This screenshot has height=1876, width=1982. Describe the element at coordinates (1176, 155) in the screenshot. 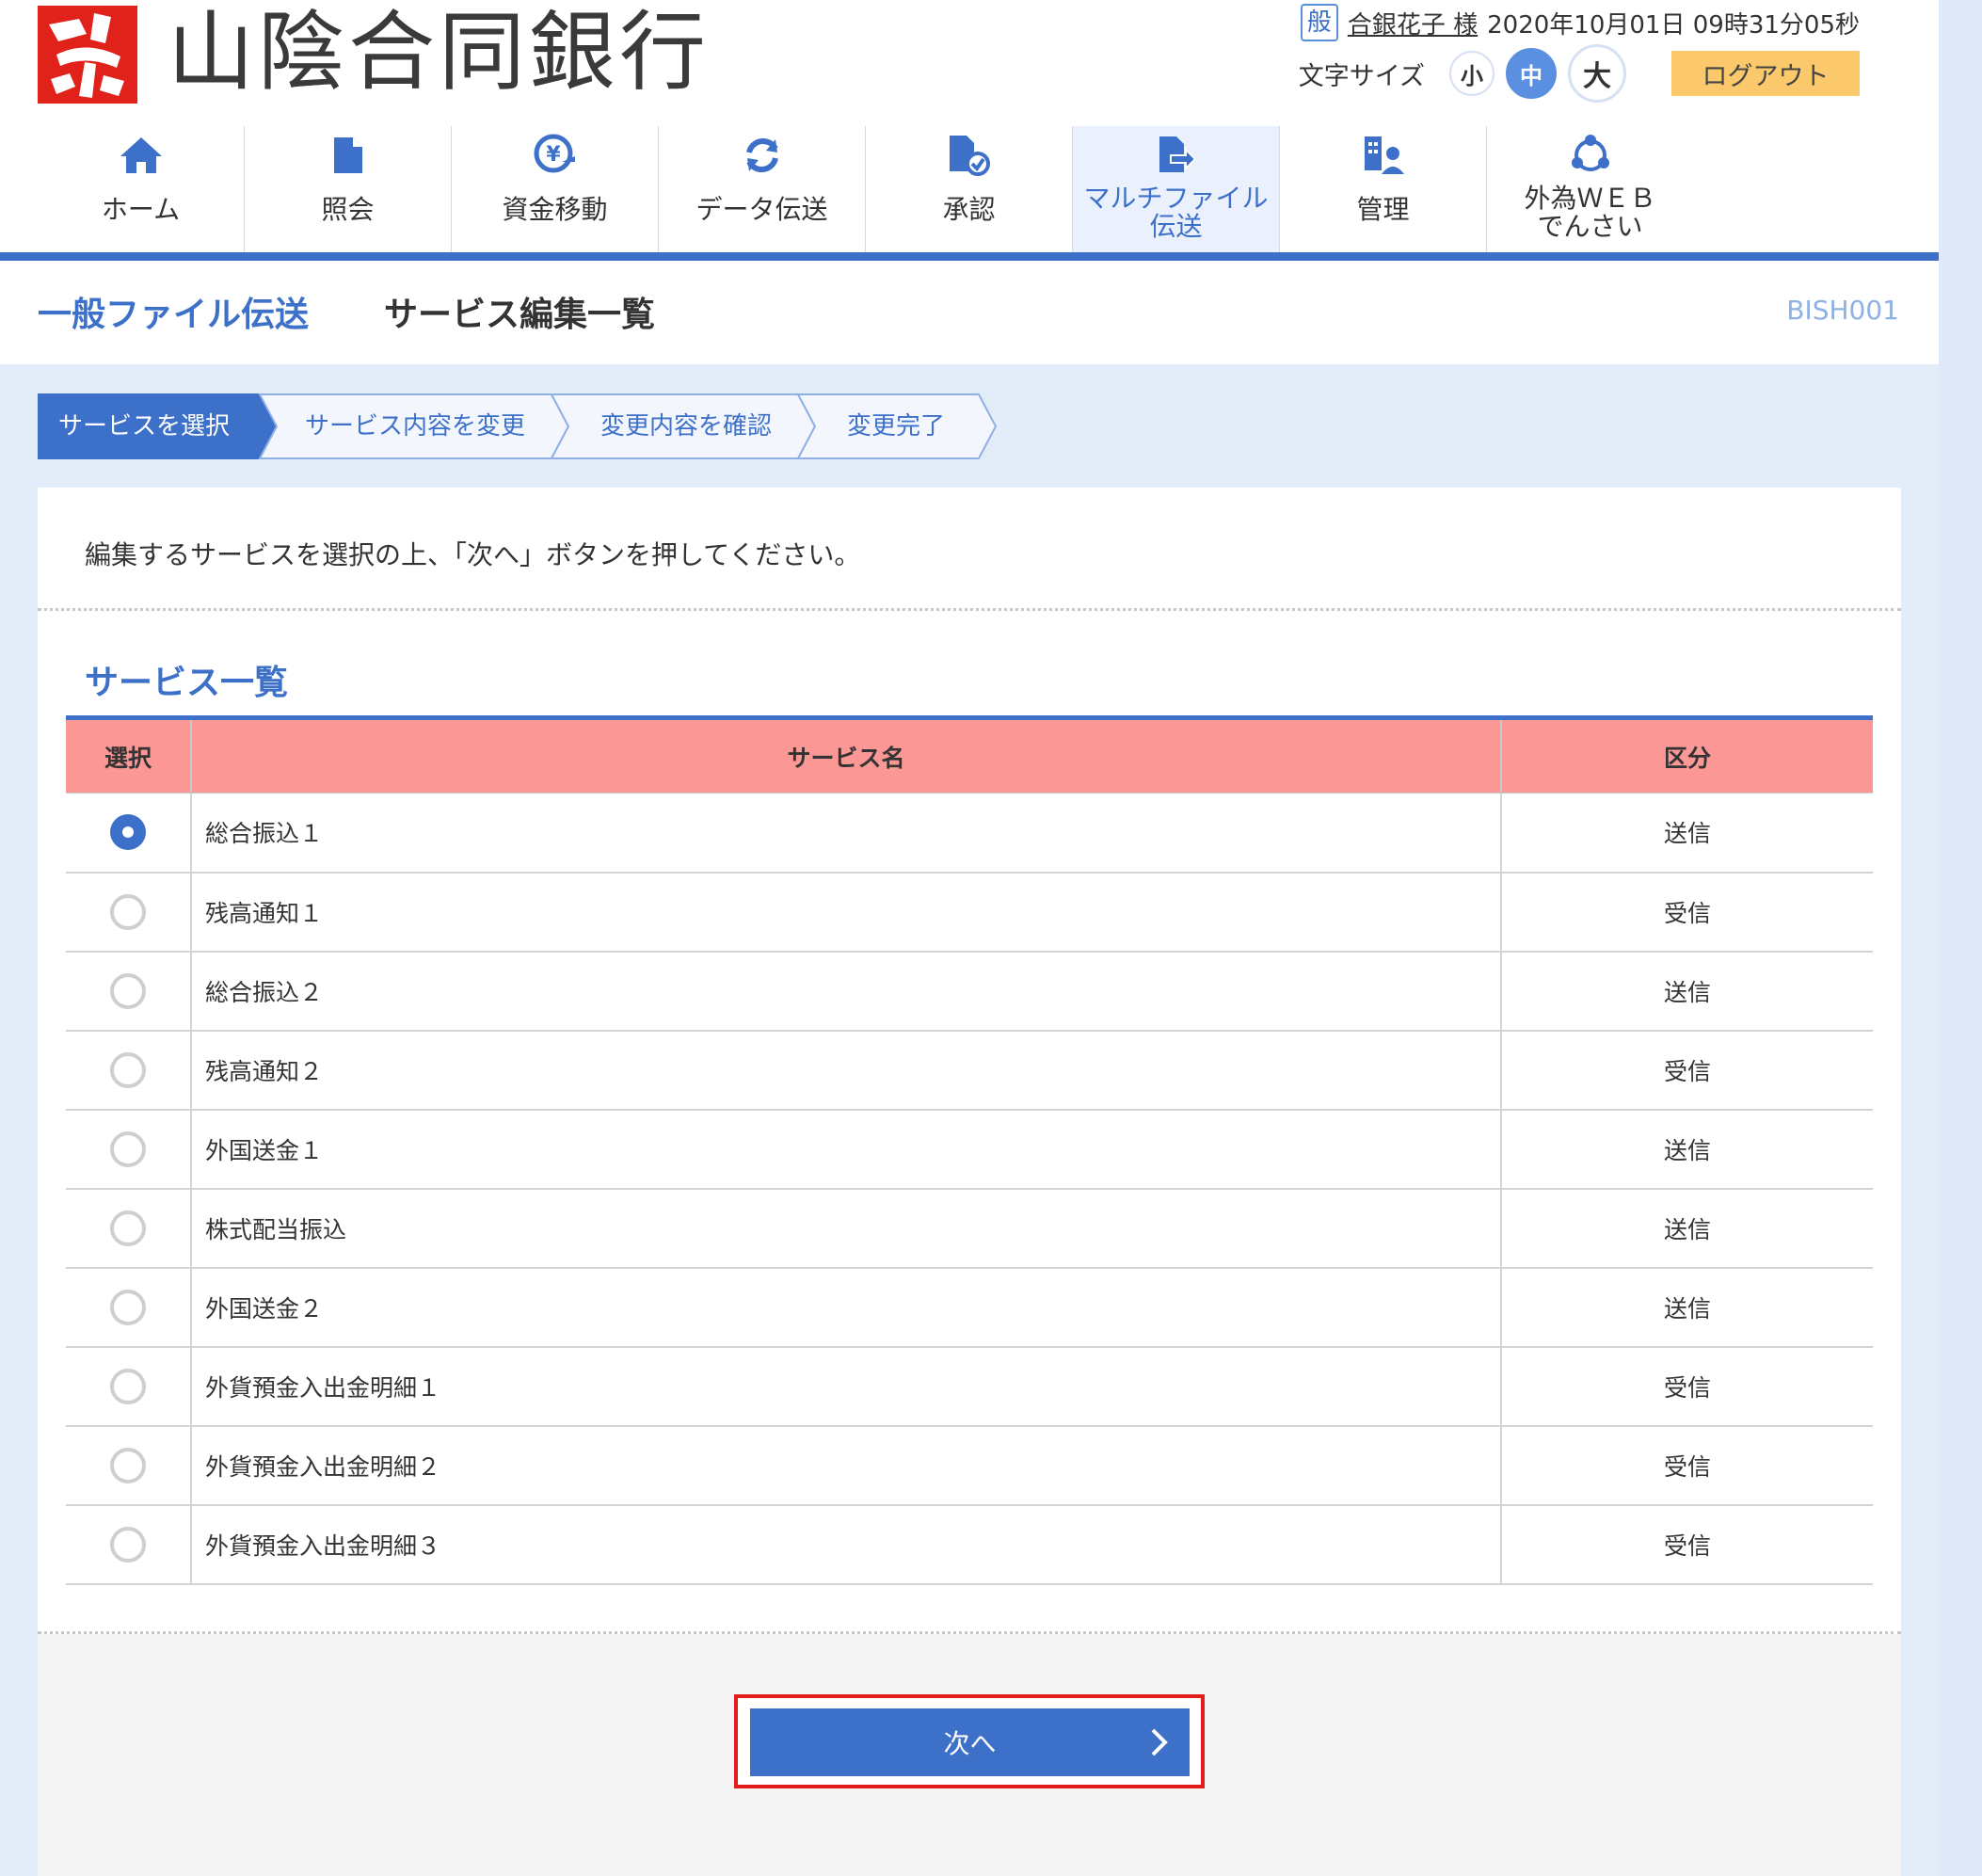

I see `file-transfer-icon` at that location.